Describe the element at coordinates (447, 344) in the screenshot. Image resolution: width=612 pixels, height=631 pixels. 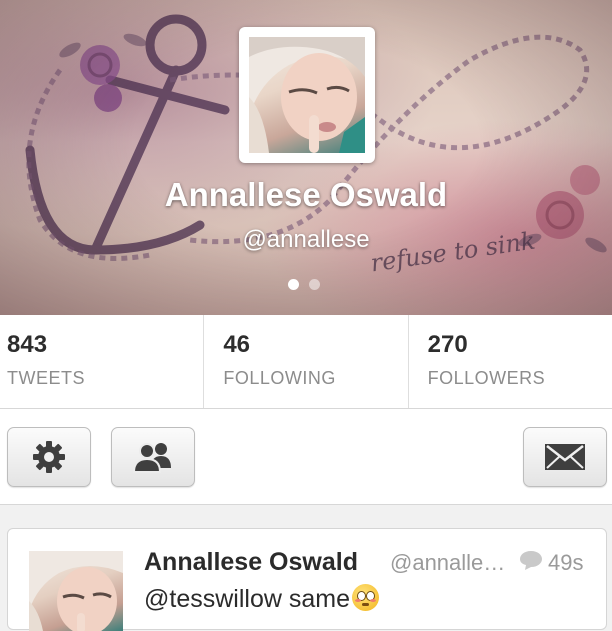
I see `followers-count: 270` at that location.